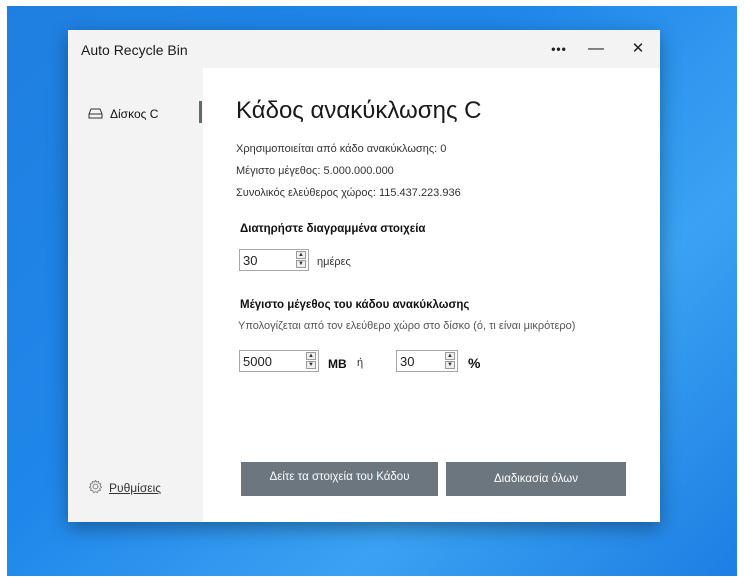 The height and width of the screenshot is (582, 744). I want to click on window-title: Auto Recycle Bin, so click(134, 50).